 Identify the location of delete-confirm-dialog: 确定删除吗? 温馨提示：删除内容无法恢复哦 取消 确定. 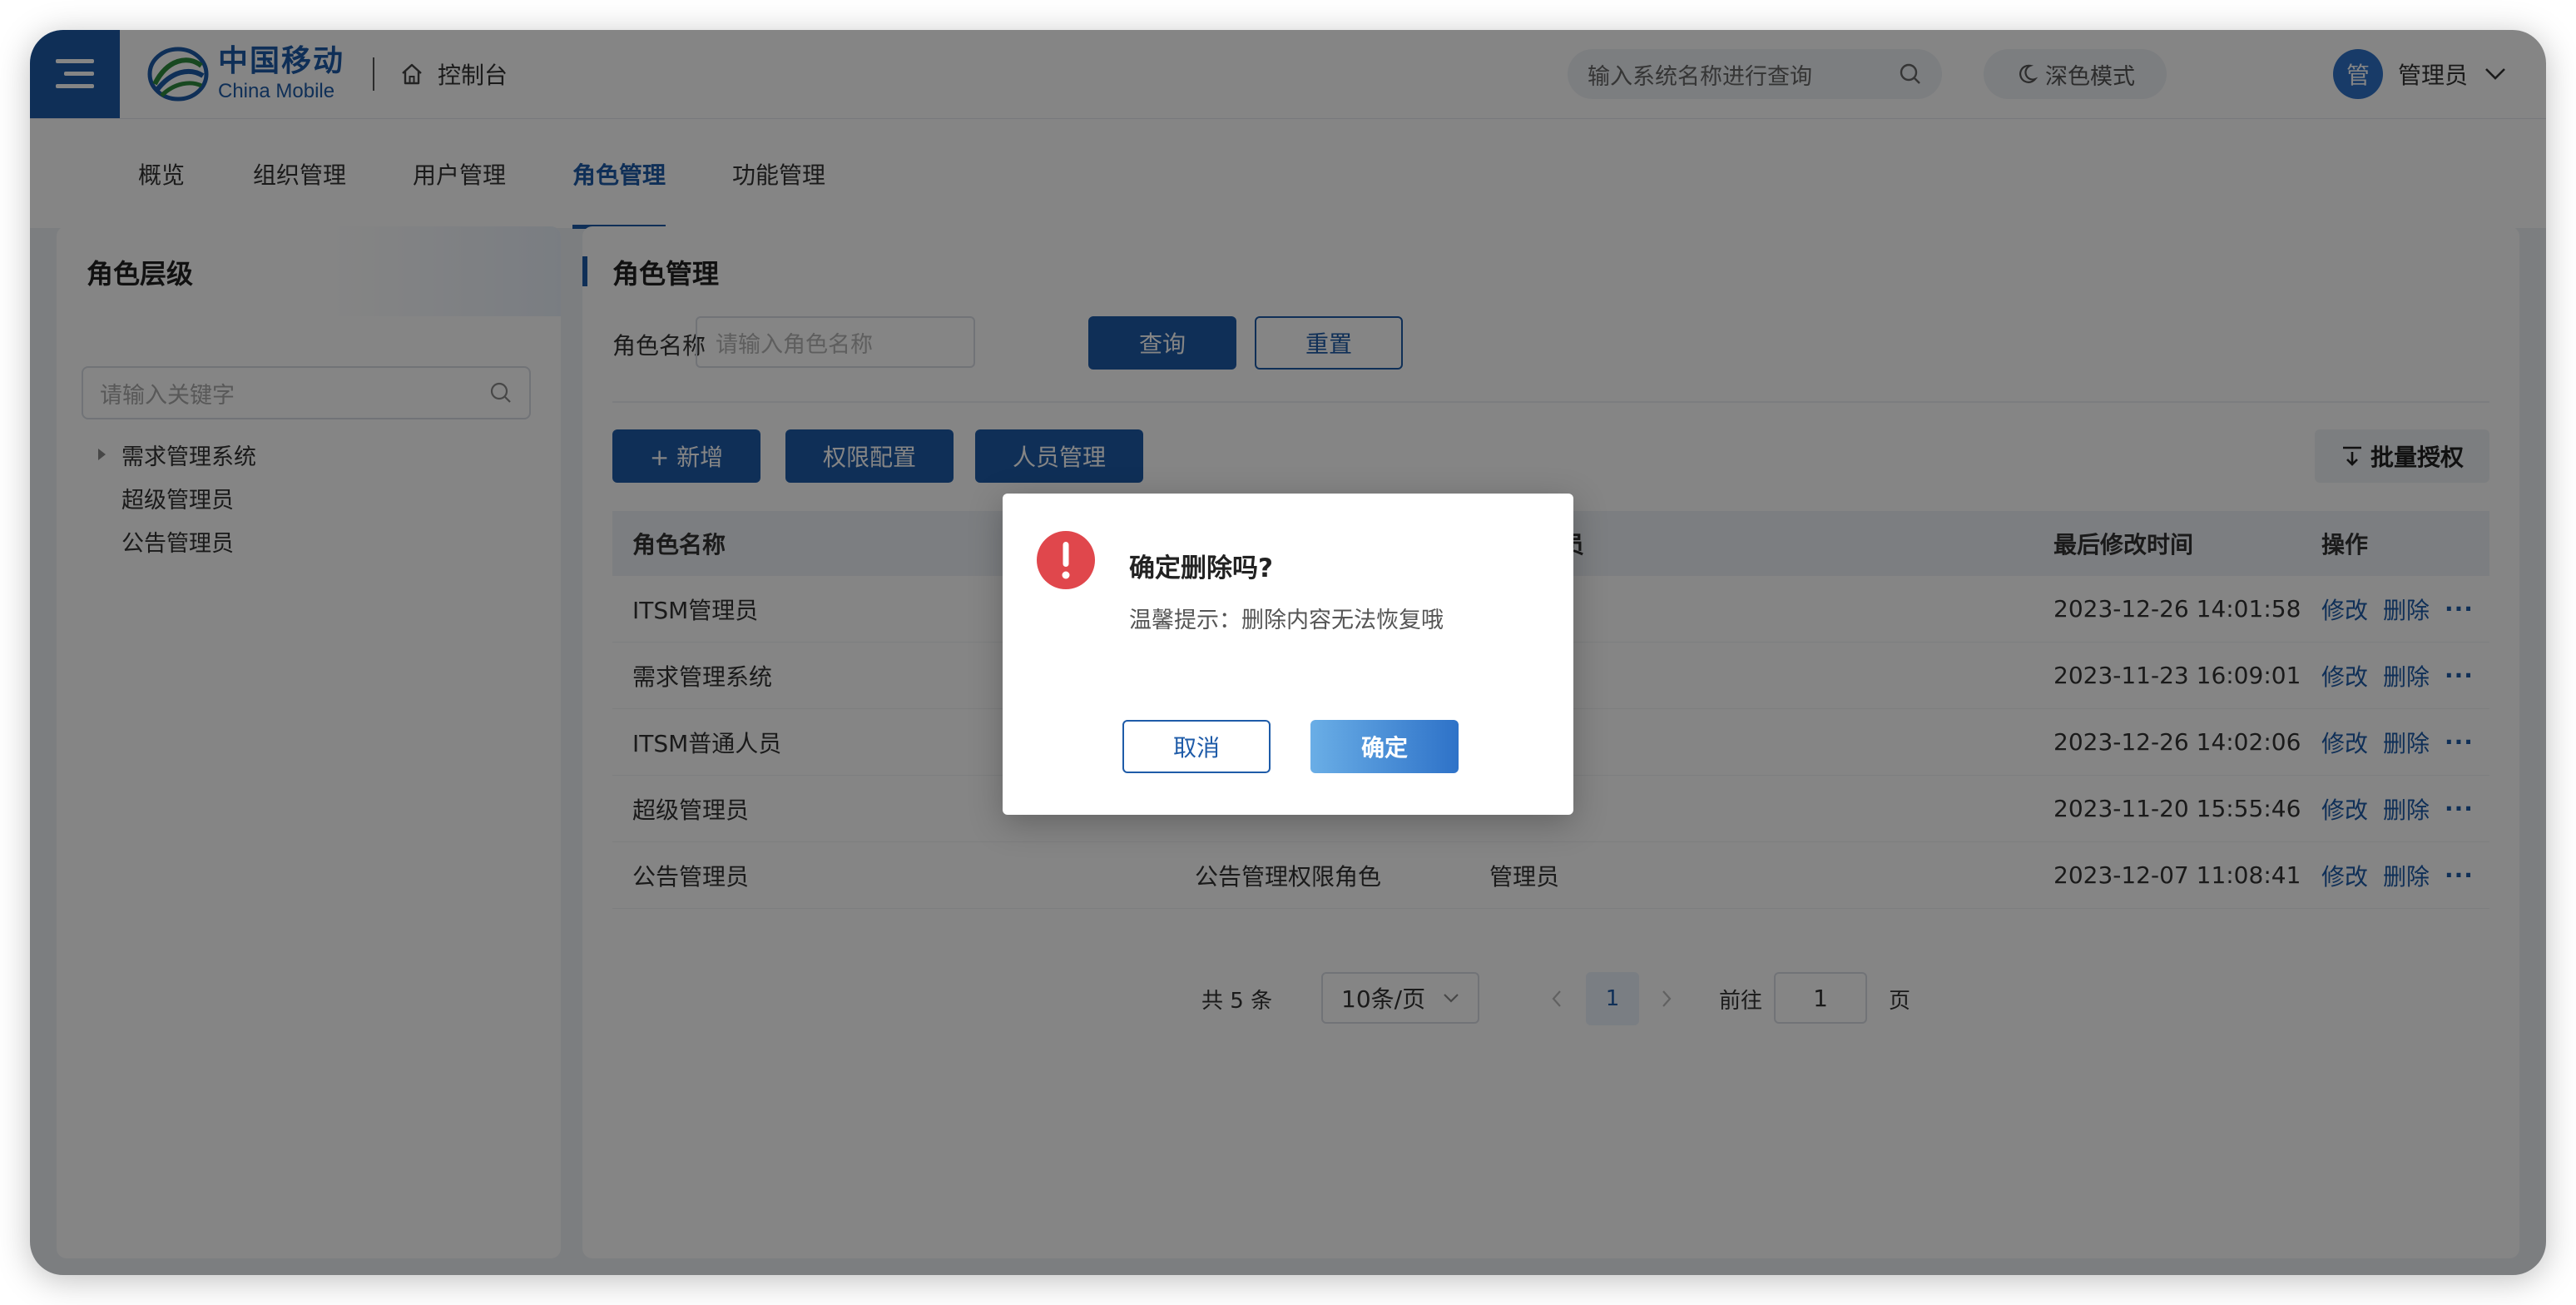
(1288, 654).